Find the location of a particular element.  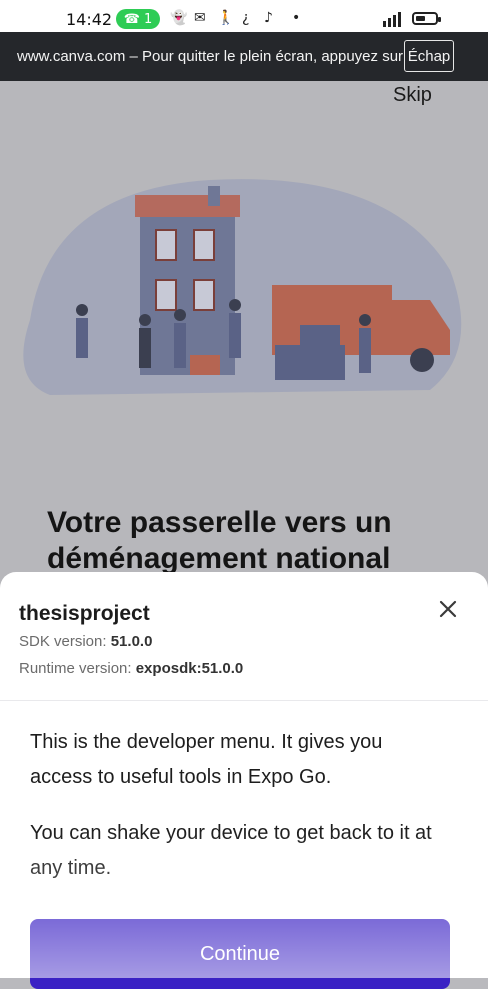

sdk-version: SDK version: 51.0.0 is located at coordinates (85, 641).